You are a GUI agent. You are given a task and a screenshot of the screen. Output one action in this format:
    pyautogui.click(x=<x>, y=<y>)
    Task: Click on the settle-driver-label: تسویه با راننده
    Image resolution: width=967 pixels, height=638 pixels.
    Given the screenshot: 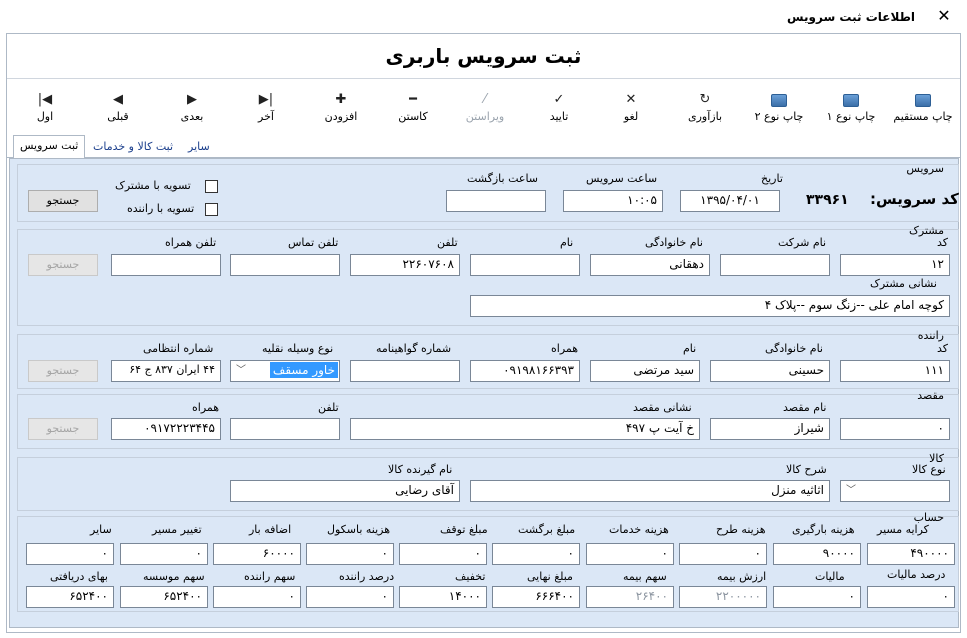 What is the action you would take?
    pyautogui.click(x=161, y=208)
    